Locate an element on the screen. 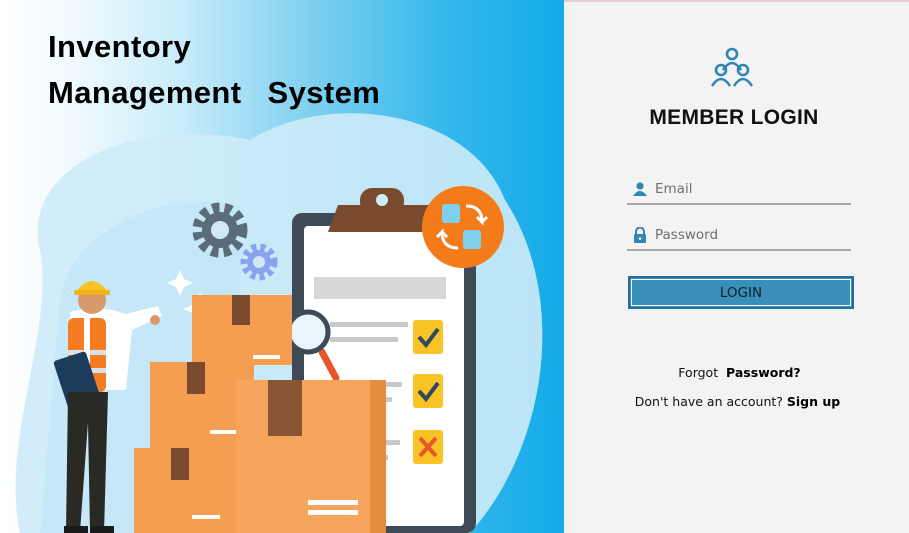  sync-badge-icon is located at coordinates (463, 227).